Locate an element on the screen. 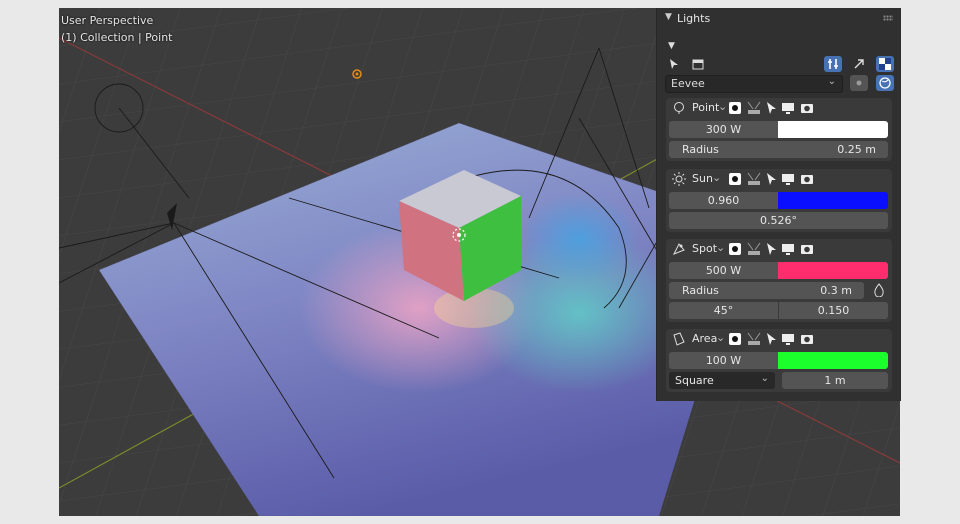 The width and height of the screenshot is (960, 524). panel-title: Lights is located at coordinates (694, 18).